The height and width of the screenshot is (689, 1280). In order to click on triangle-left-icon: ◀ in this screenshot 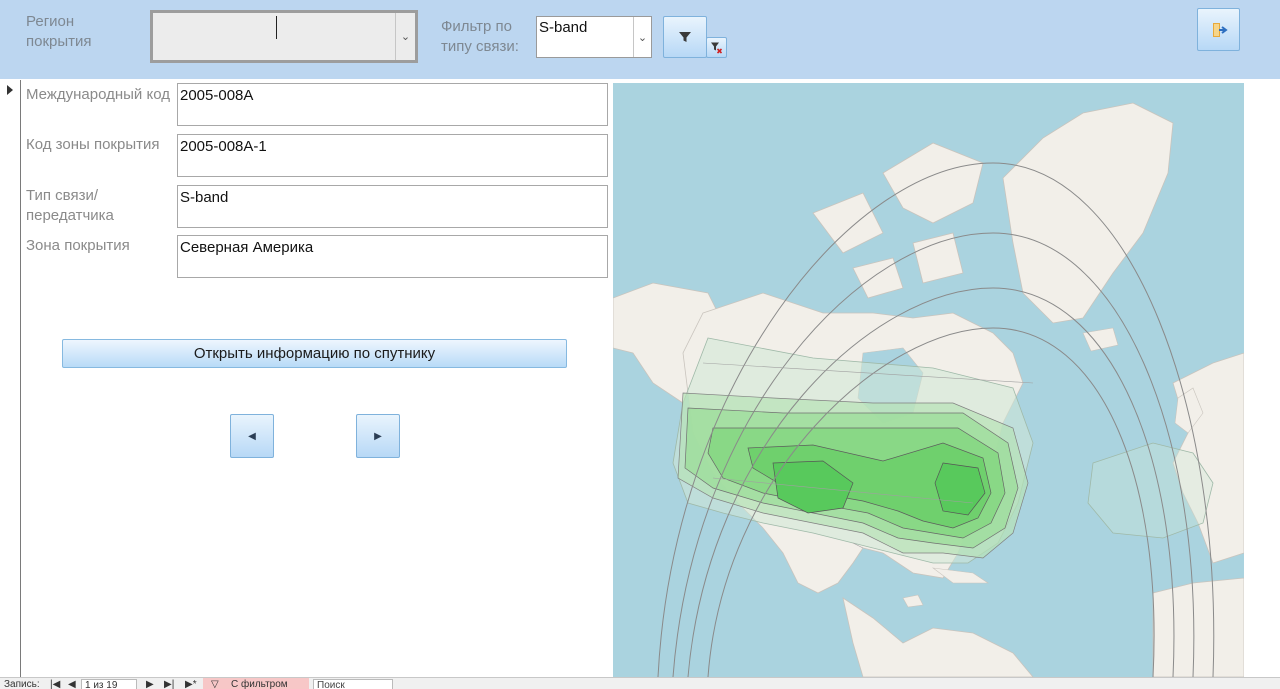, I will do `click(252, 436)`.